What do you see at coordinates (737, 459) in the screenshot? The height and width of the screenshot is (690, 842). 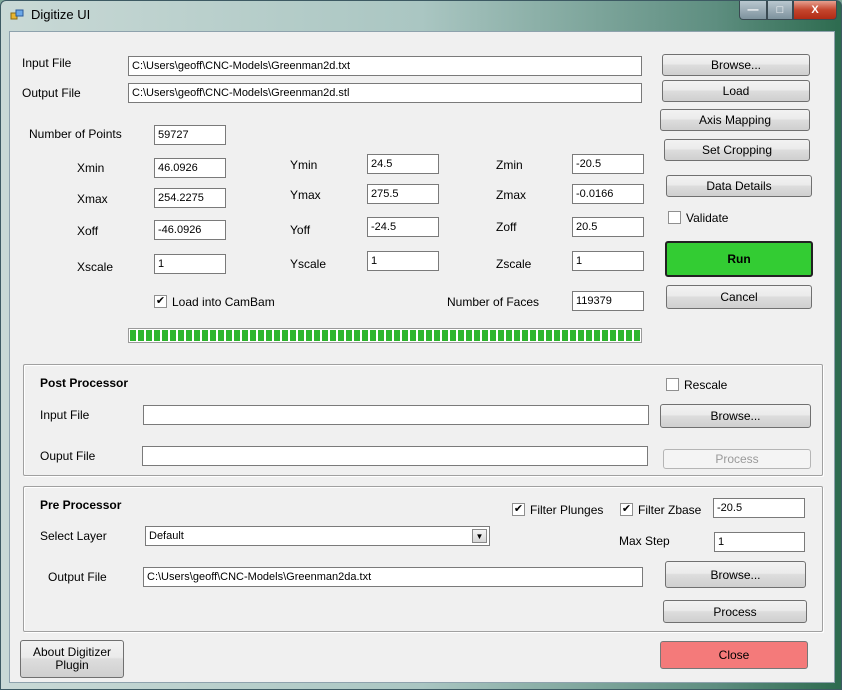 I see `post-process-button: Process` at bounding box center [737, 459].